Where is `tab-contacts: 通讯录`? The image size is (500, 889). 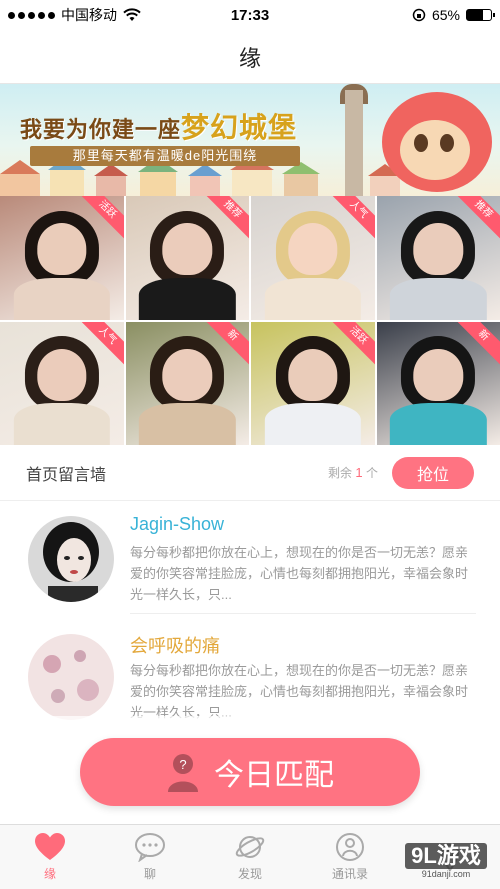 tab-contacts: 通讯录 is located at coordinates (350, 857).